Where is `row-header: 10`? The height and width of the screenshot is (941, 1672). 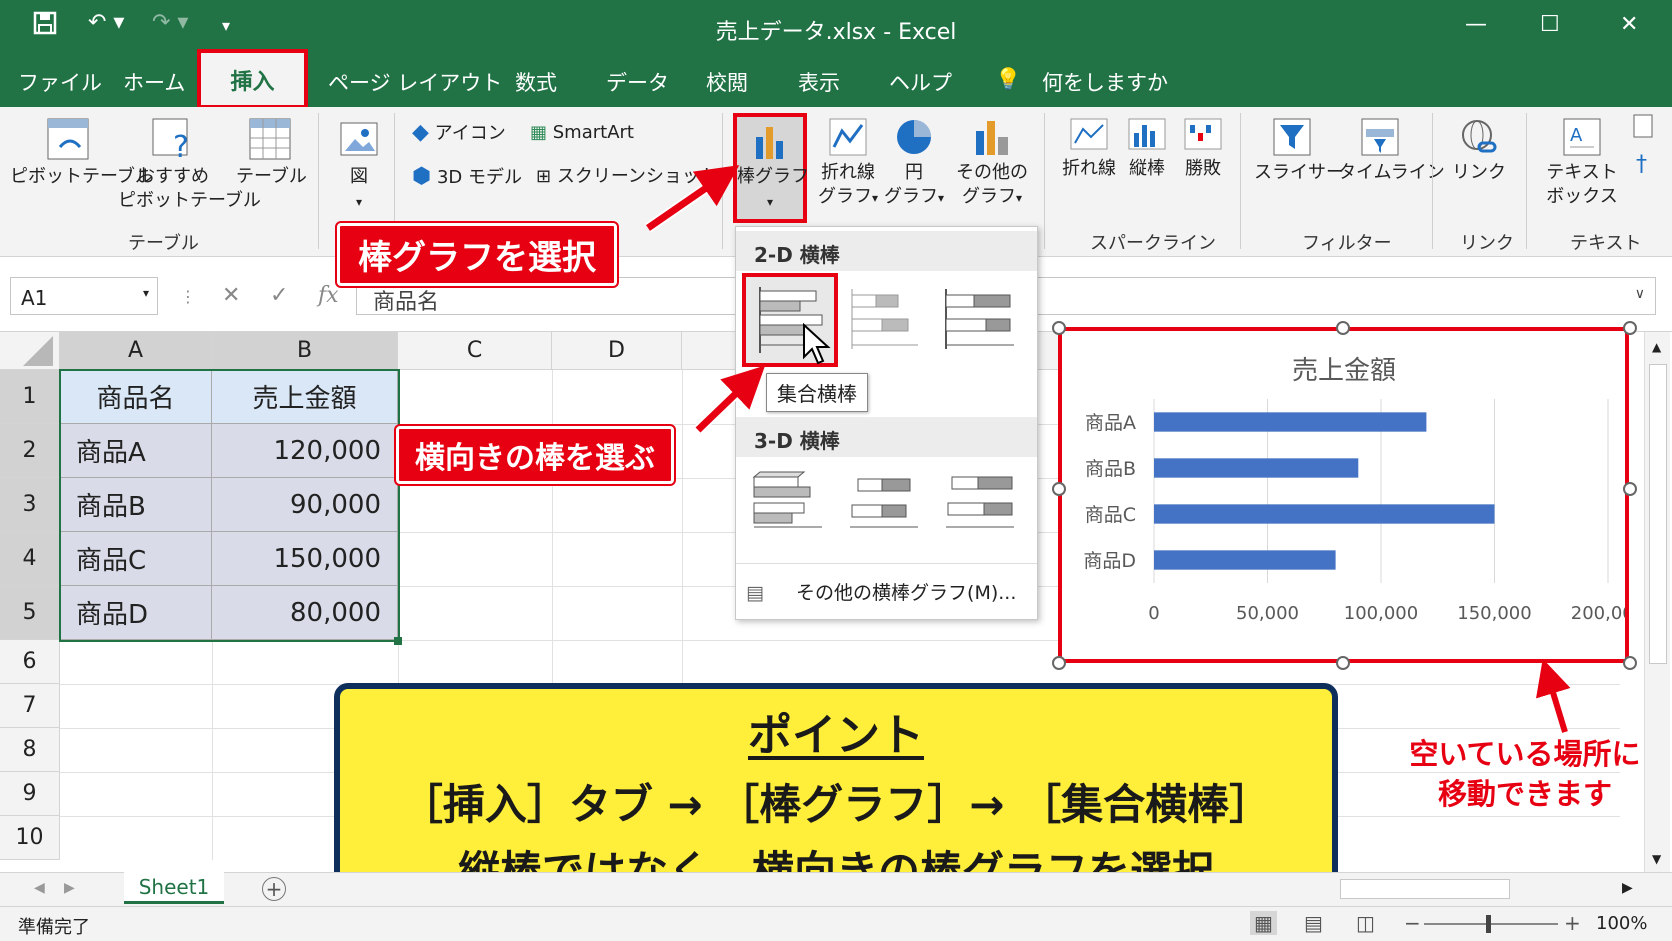 row-header: 10 is located at coordinates (30, 838).